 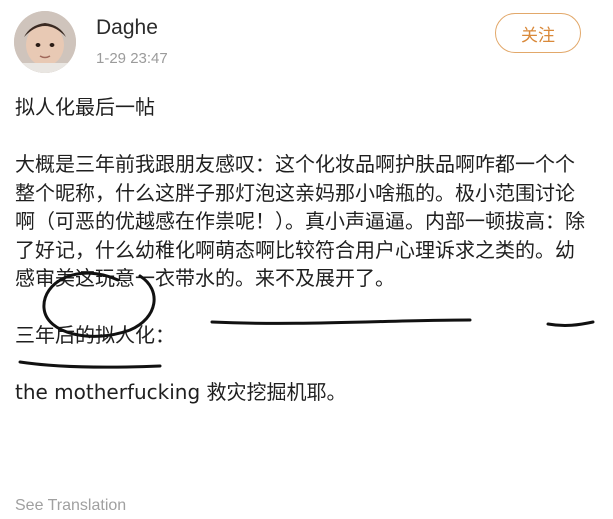 What do you see at coordinates (181, 392) in the screenshot?
I see `post-paragraph-3: the motherfucking 救灾挖掘机耶。` at bounding box center [181, 392].